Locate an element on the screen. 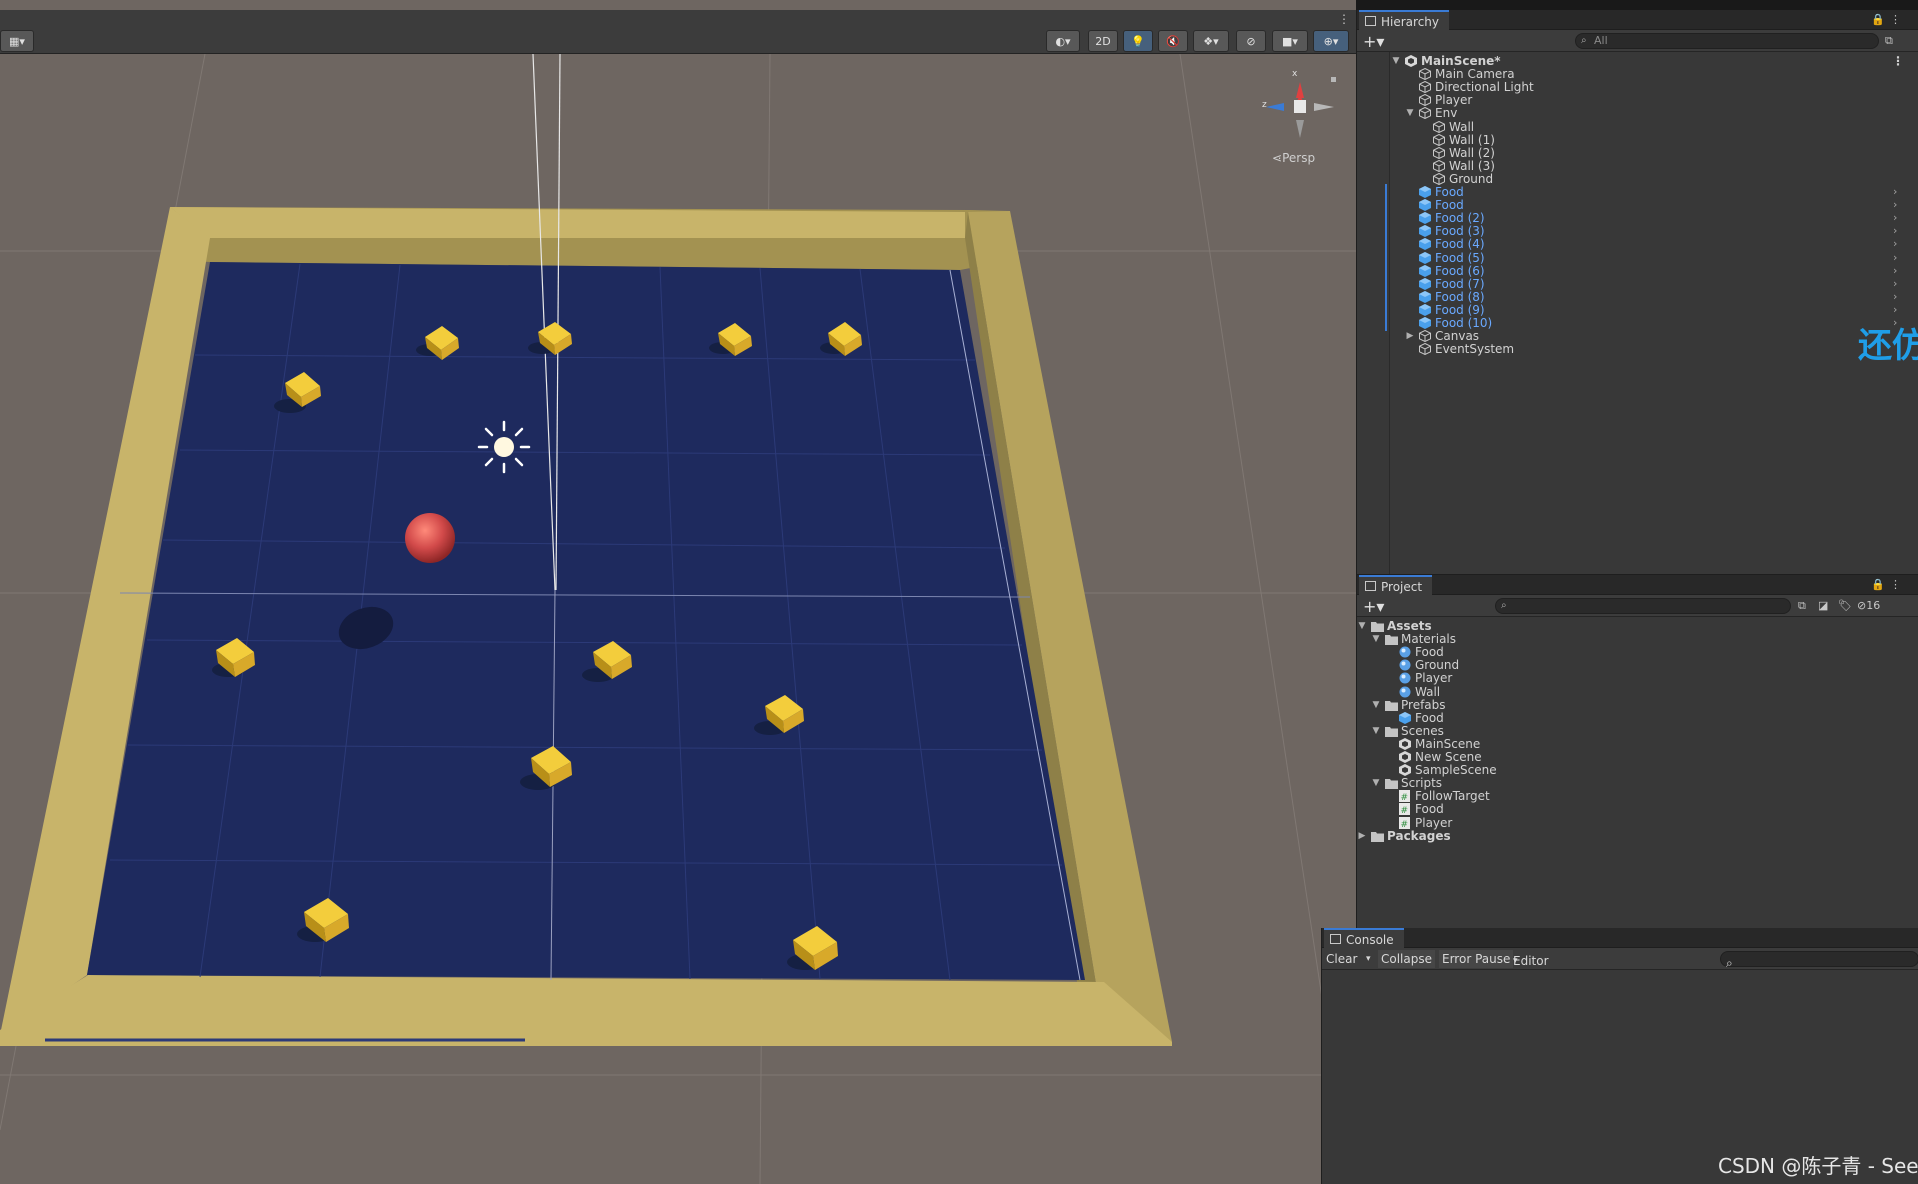 The image size is (1918, 1184). filter-type-icon: ◪ is located at coordinates (1823, 605).